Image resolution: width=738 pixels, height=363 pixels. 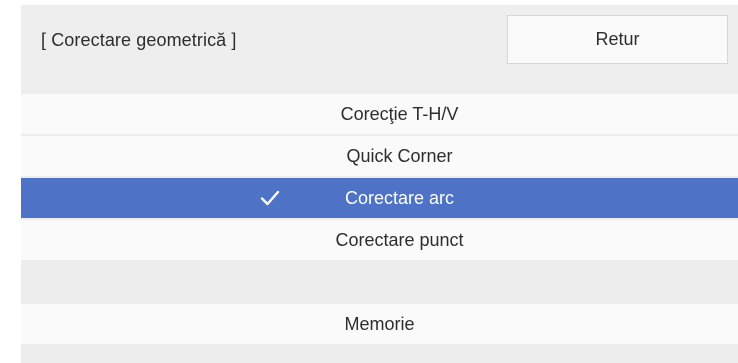 I want to click on checkmark-icon, so click(x=270, y=198).